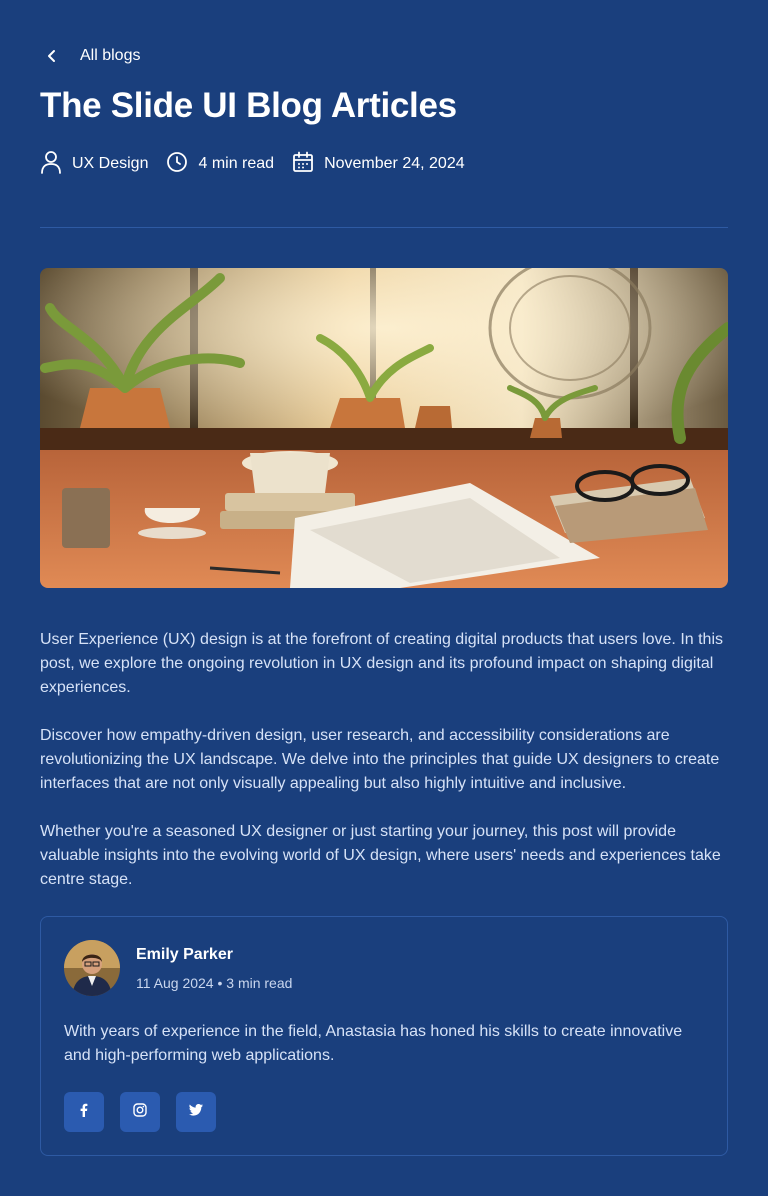 Image resolution: width=768 pixels, height=1196 pixels. Describe the element at coordinates (52, 56) in the screenshot. I see `chevron-left-icon` at that location.